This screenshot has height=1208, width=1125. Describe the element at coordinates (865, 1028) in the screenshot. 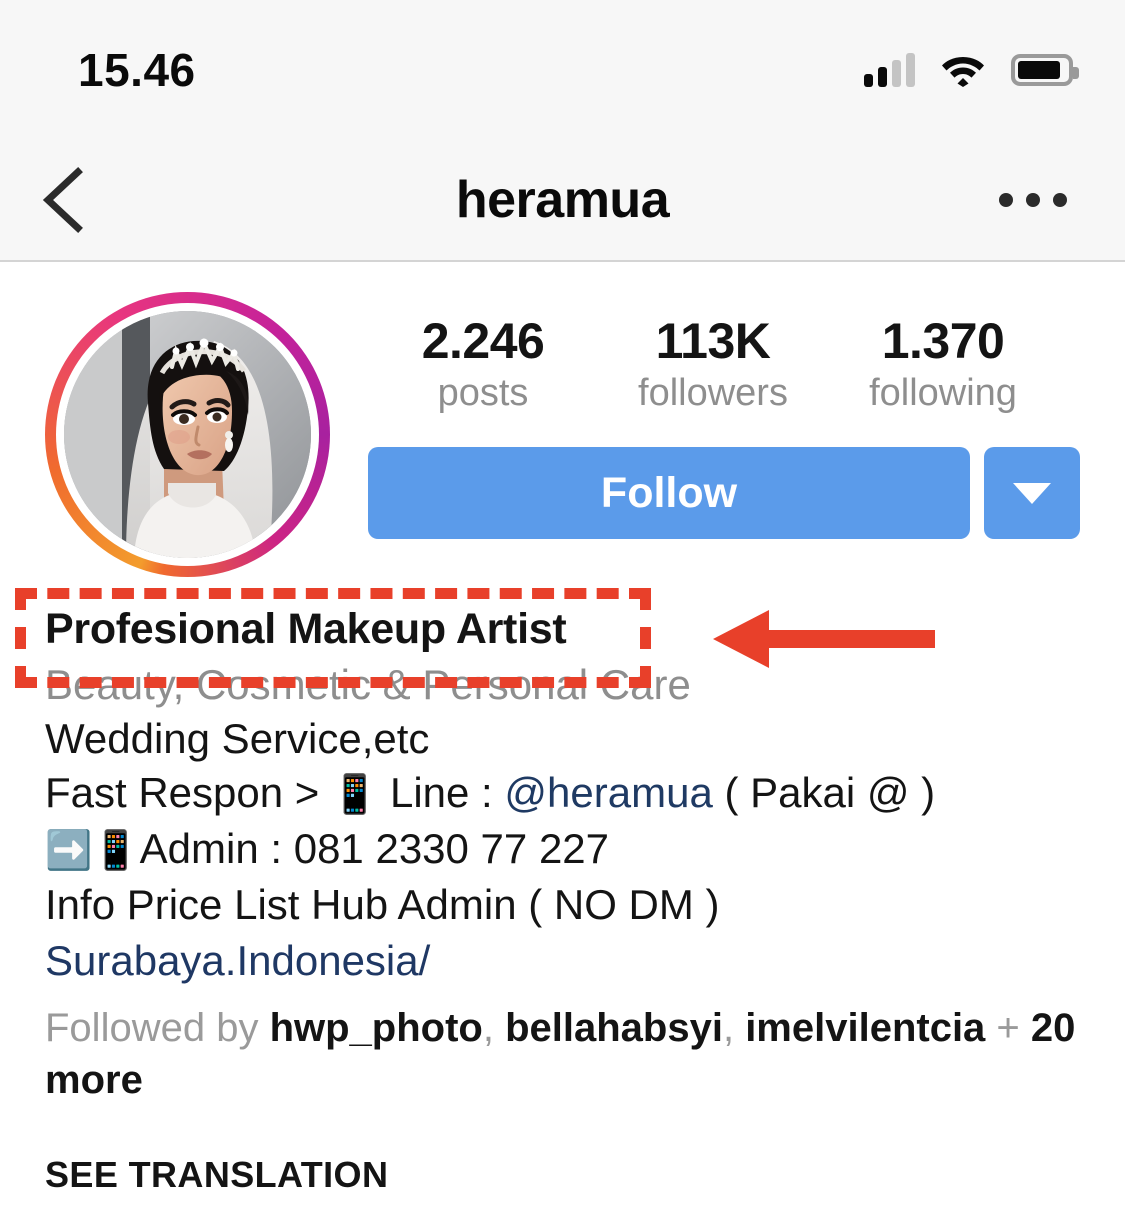

I see `followed-by-user-3: imelvilentcia` at that location.